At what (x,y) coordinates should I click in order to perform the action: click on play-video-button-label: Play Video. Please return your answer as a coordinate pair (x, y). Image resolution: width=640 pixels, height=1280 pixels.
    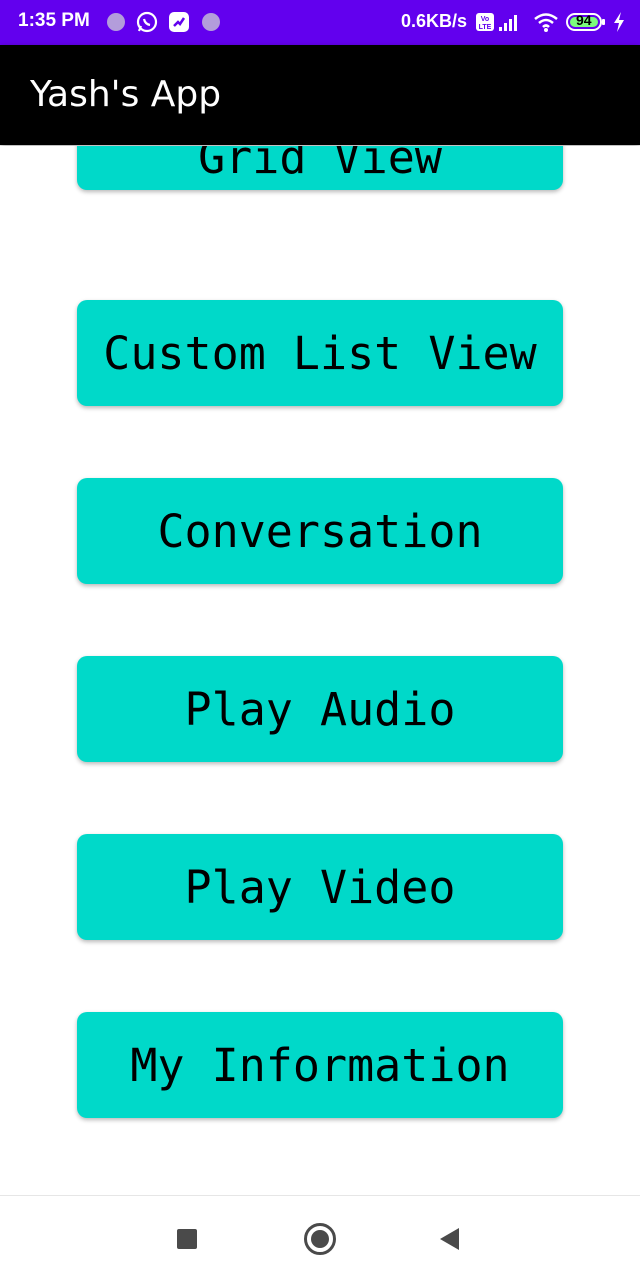
    Looking at the image, I should click on (320, 887).